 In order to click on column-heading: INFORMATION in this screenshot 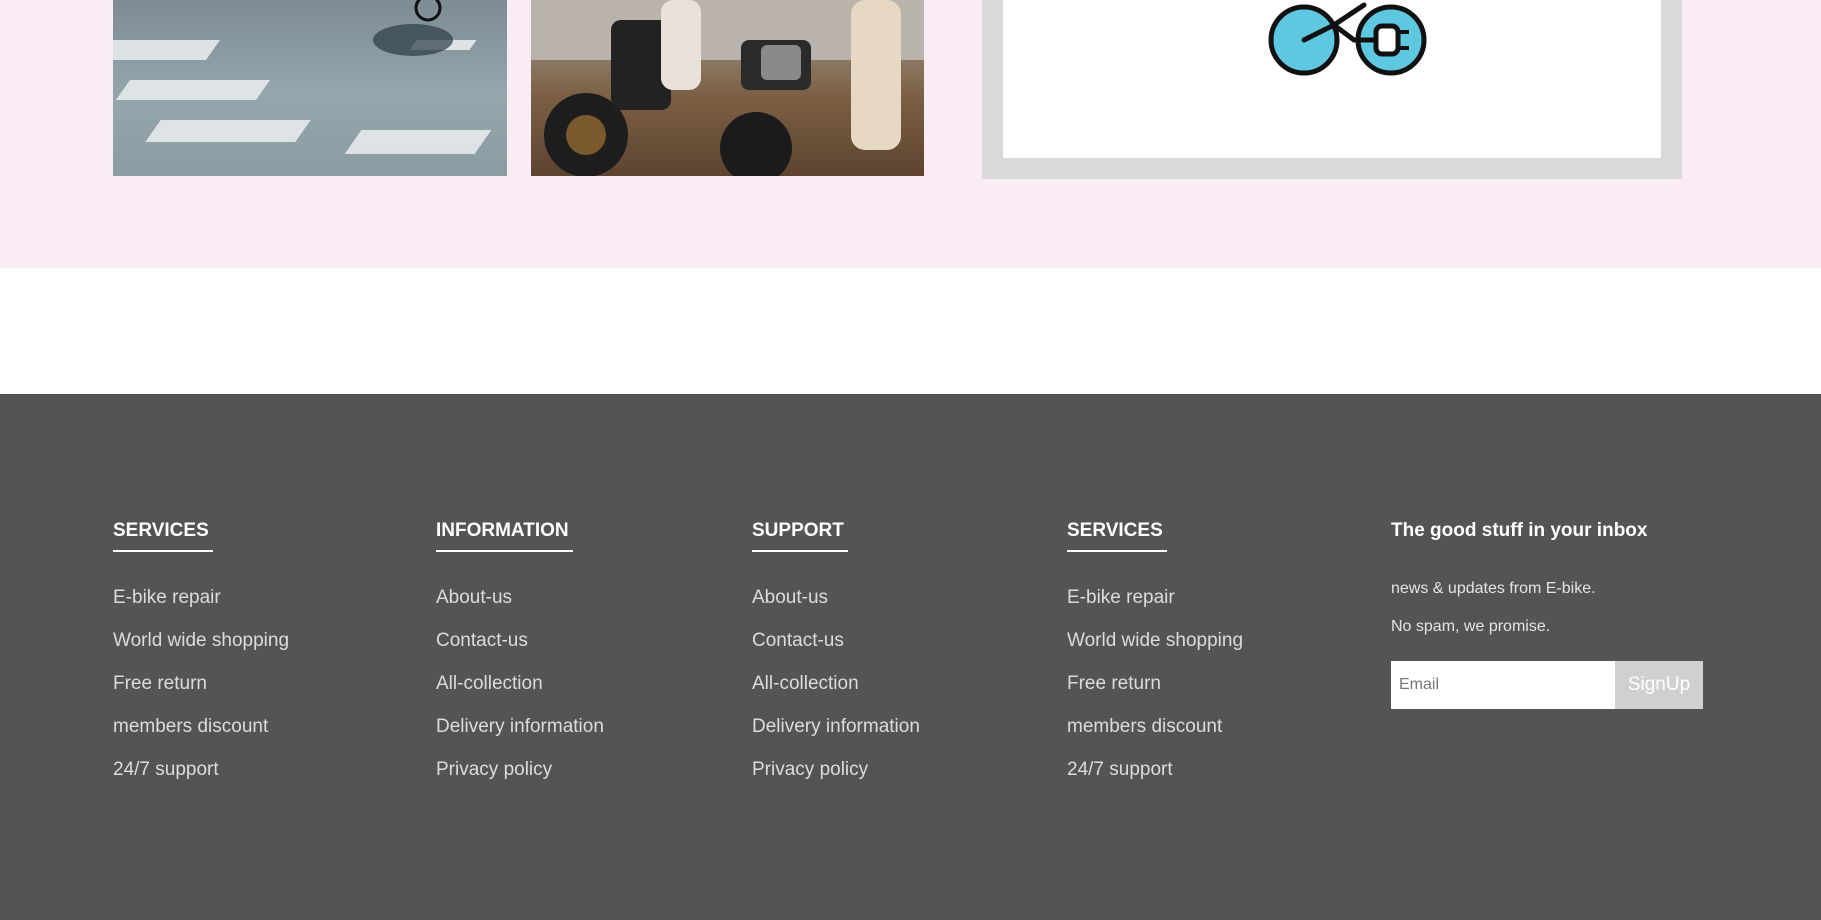, I will do `click(504, 536)`.